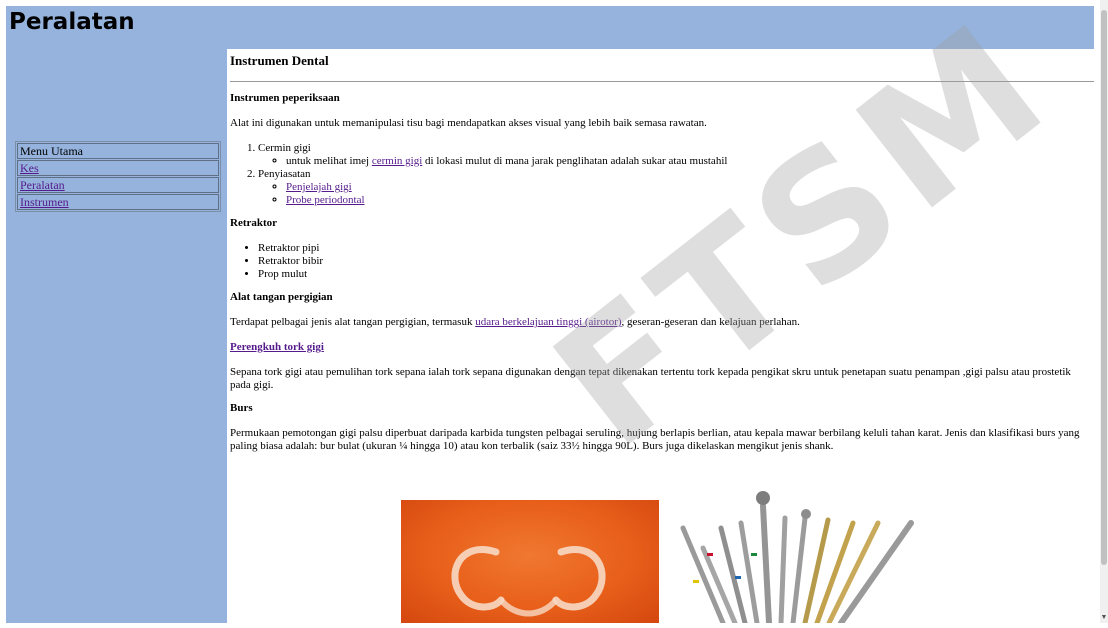  I want to click on vertical-scrollbar: ▼, so click(1104, 311).